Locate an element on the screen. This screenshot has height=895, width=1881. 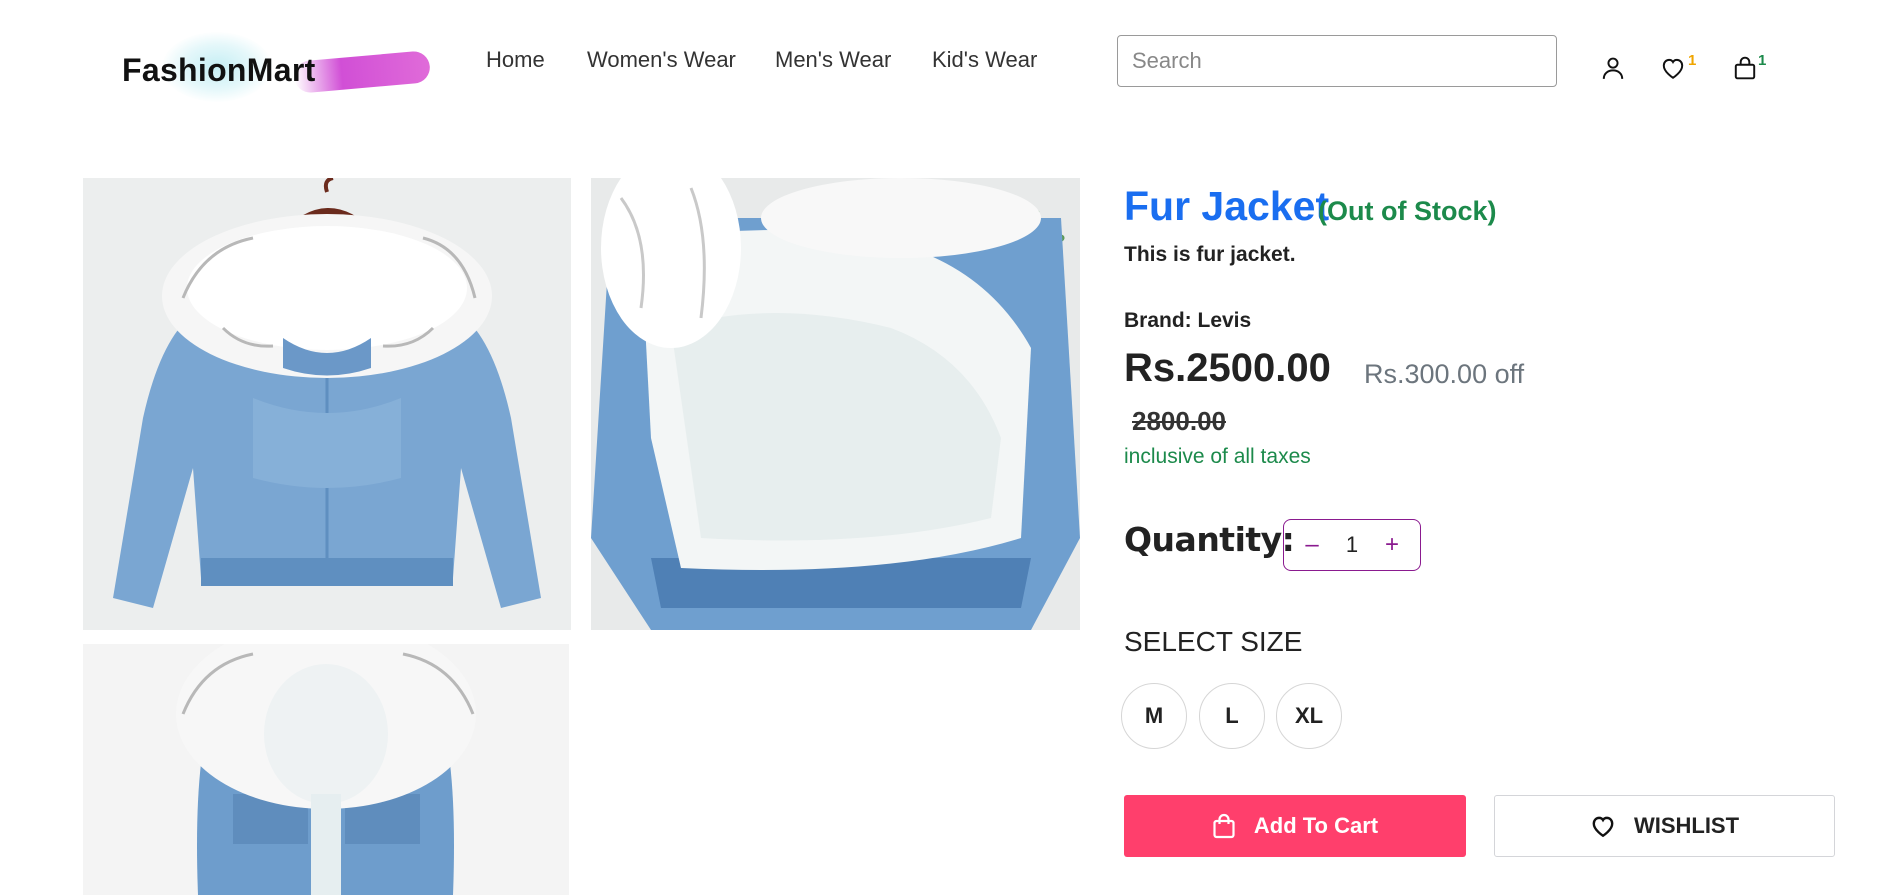
nav-mens-wear: Men's Wear is located at coordinates (833, 60).